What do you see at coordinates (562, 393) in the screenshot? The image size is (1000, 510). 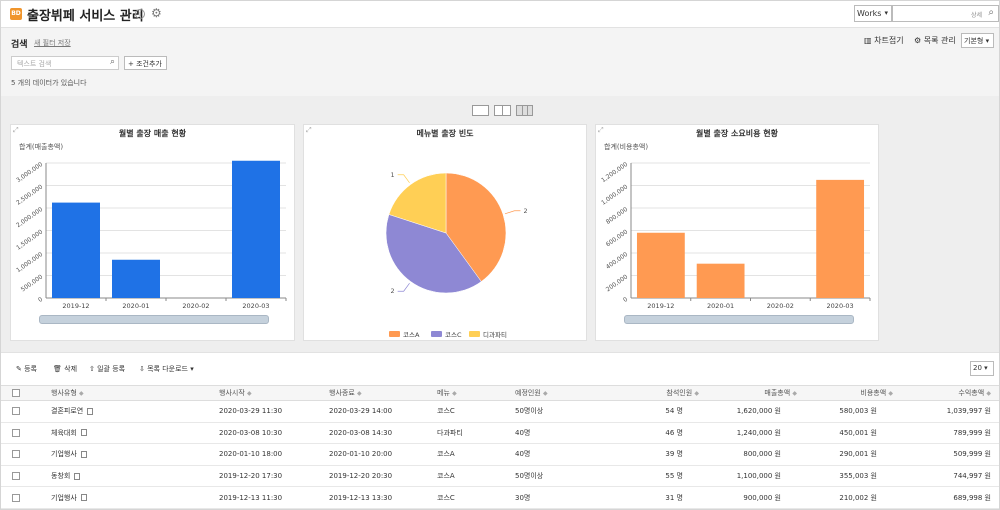 I see `header-planned: 예정인원 ◆` at bounding box center [562, 393].